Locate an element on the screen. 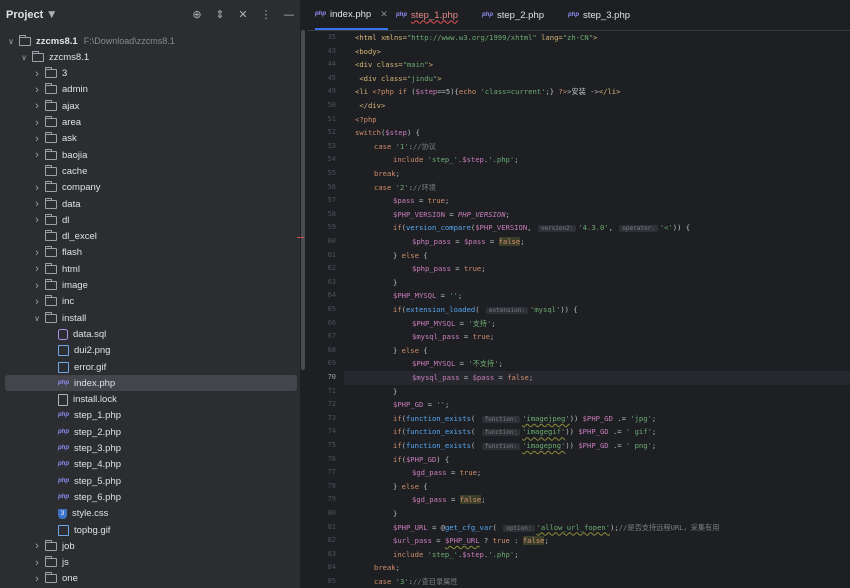 Image resolution: width=850 pixels, height=588 pixels. line-number: 60 is located at coordinates (321, 241).